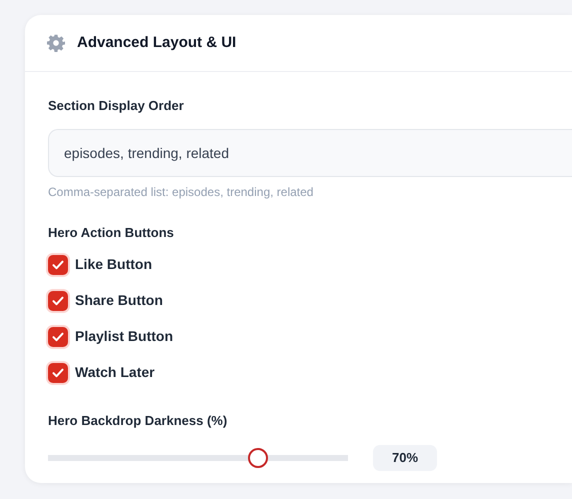 This screenshot has width=572, height=499. Describe the element at coordinates (258, 458) in the screenshot. I see `slider-thumb` at that location.